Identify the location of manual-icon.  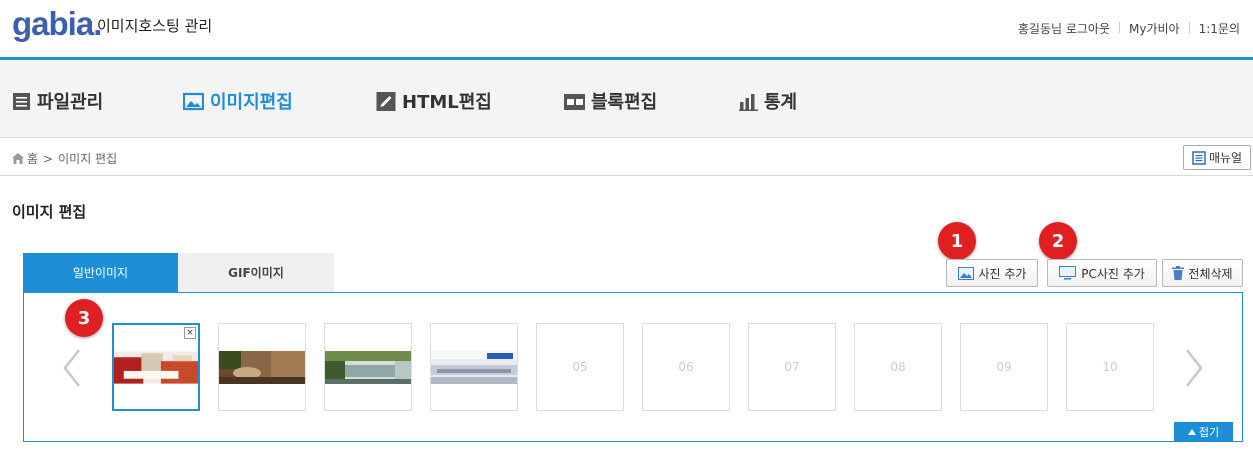
(1199, 157).